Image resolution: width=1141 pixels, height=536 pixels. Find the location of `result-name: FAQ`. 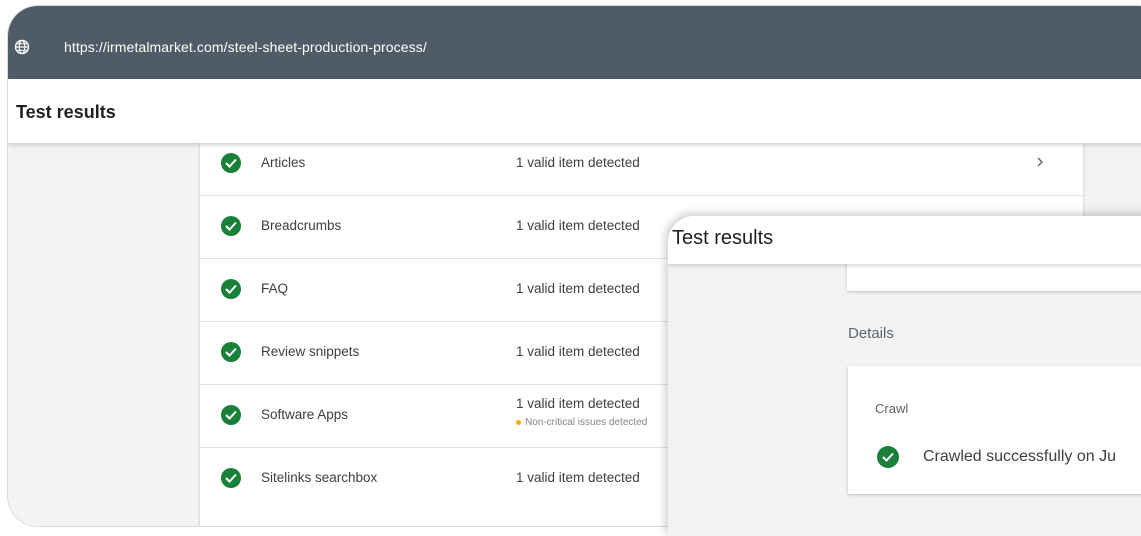

result-name: FAQ is located at coordinates (275, 288).